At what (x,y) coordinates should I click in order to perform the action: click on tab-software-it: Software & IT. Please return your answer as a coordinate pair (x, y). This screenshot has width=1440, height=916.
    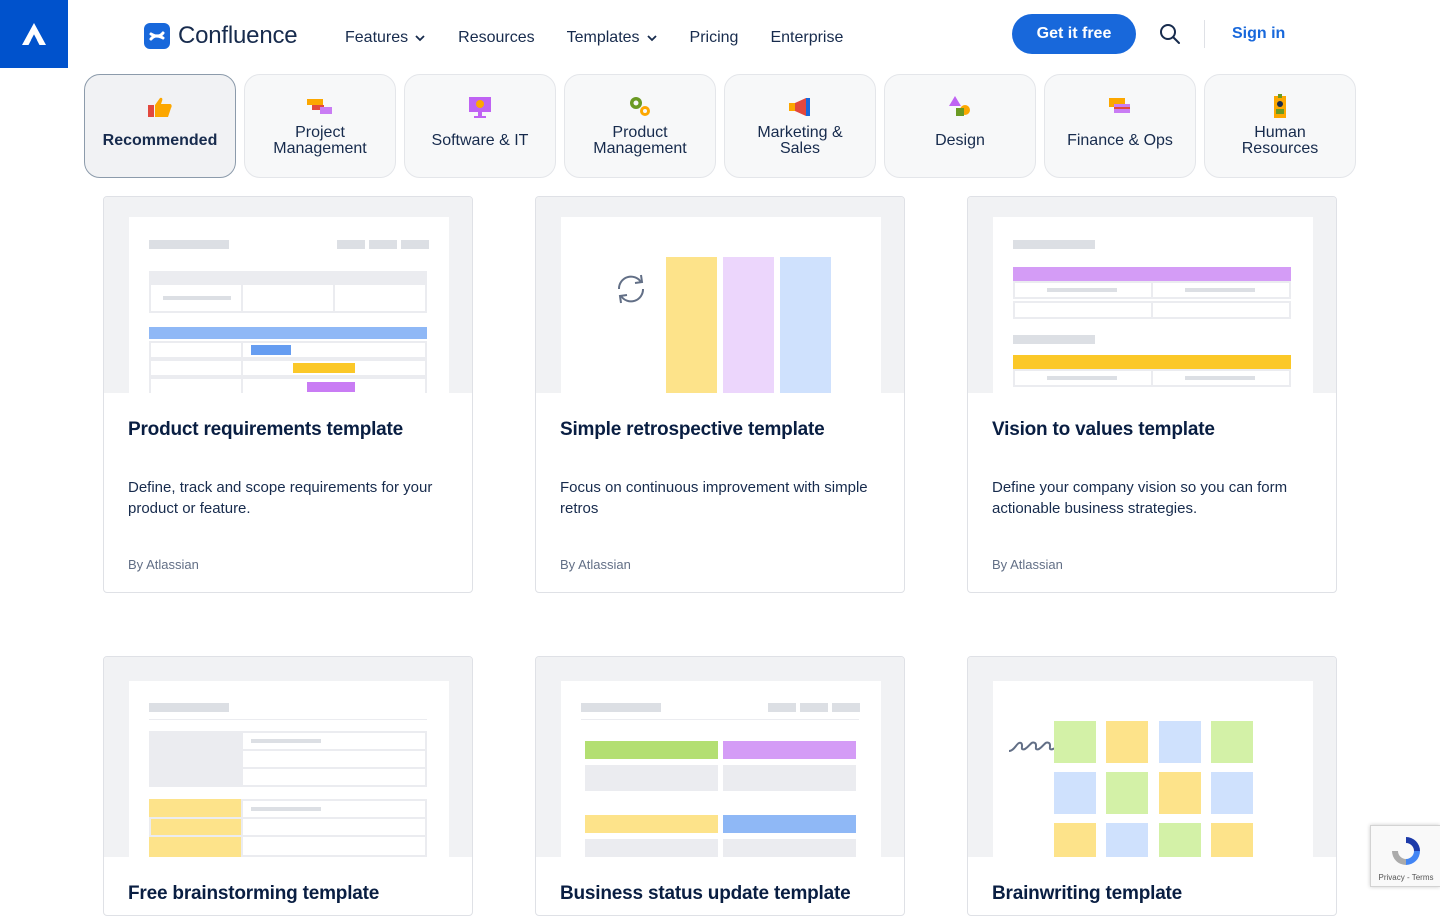
    Looking at the image, I should click on (480, 126).